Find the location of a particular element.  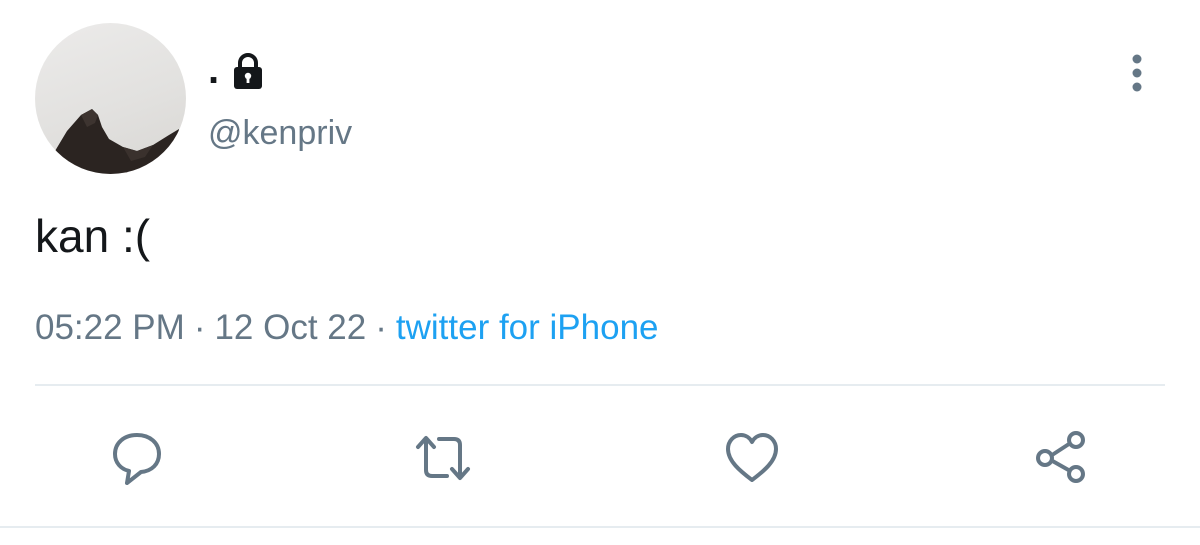

divider is located at coordinates (600, 385).